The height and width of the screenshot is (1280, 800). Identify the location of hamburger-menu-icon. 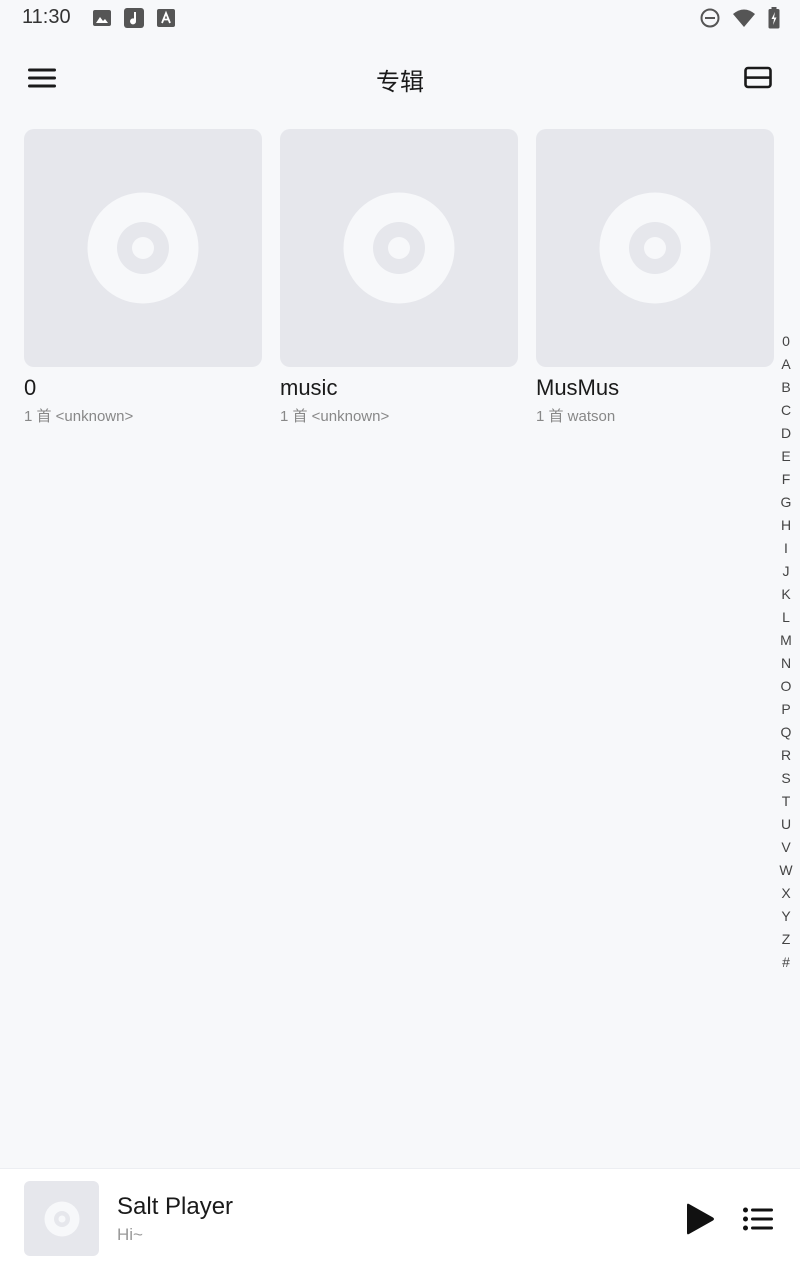
(42, 78).